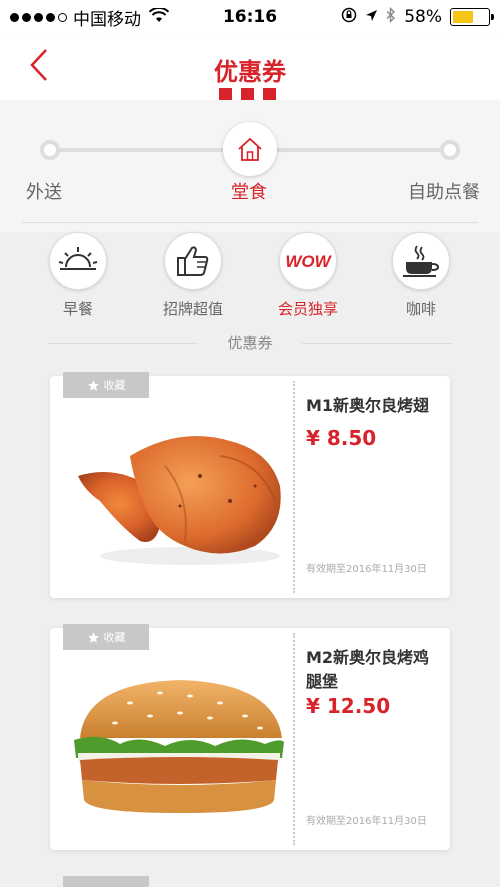 Image resolution: width=500 pixels, height=887 pixels. What do you see at coordinates (391, 17) in the screenshot?
I see `bluetooth-icon` at bounding box center [391, 17].